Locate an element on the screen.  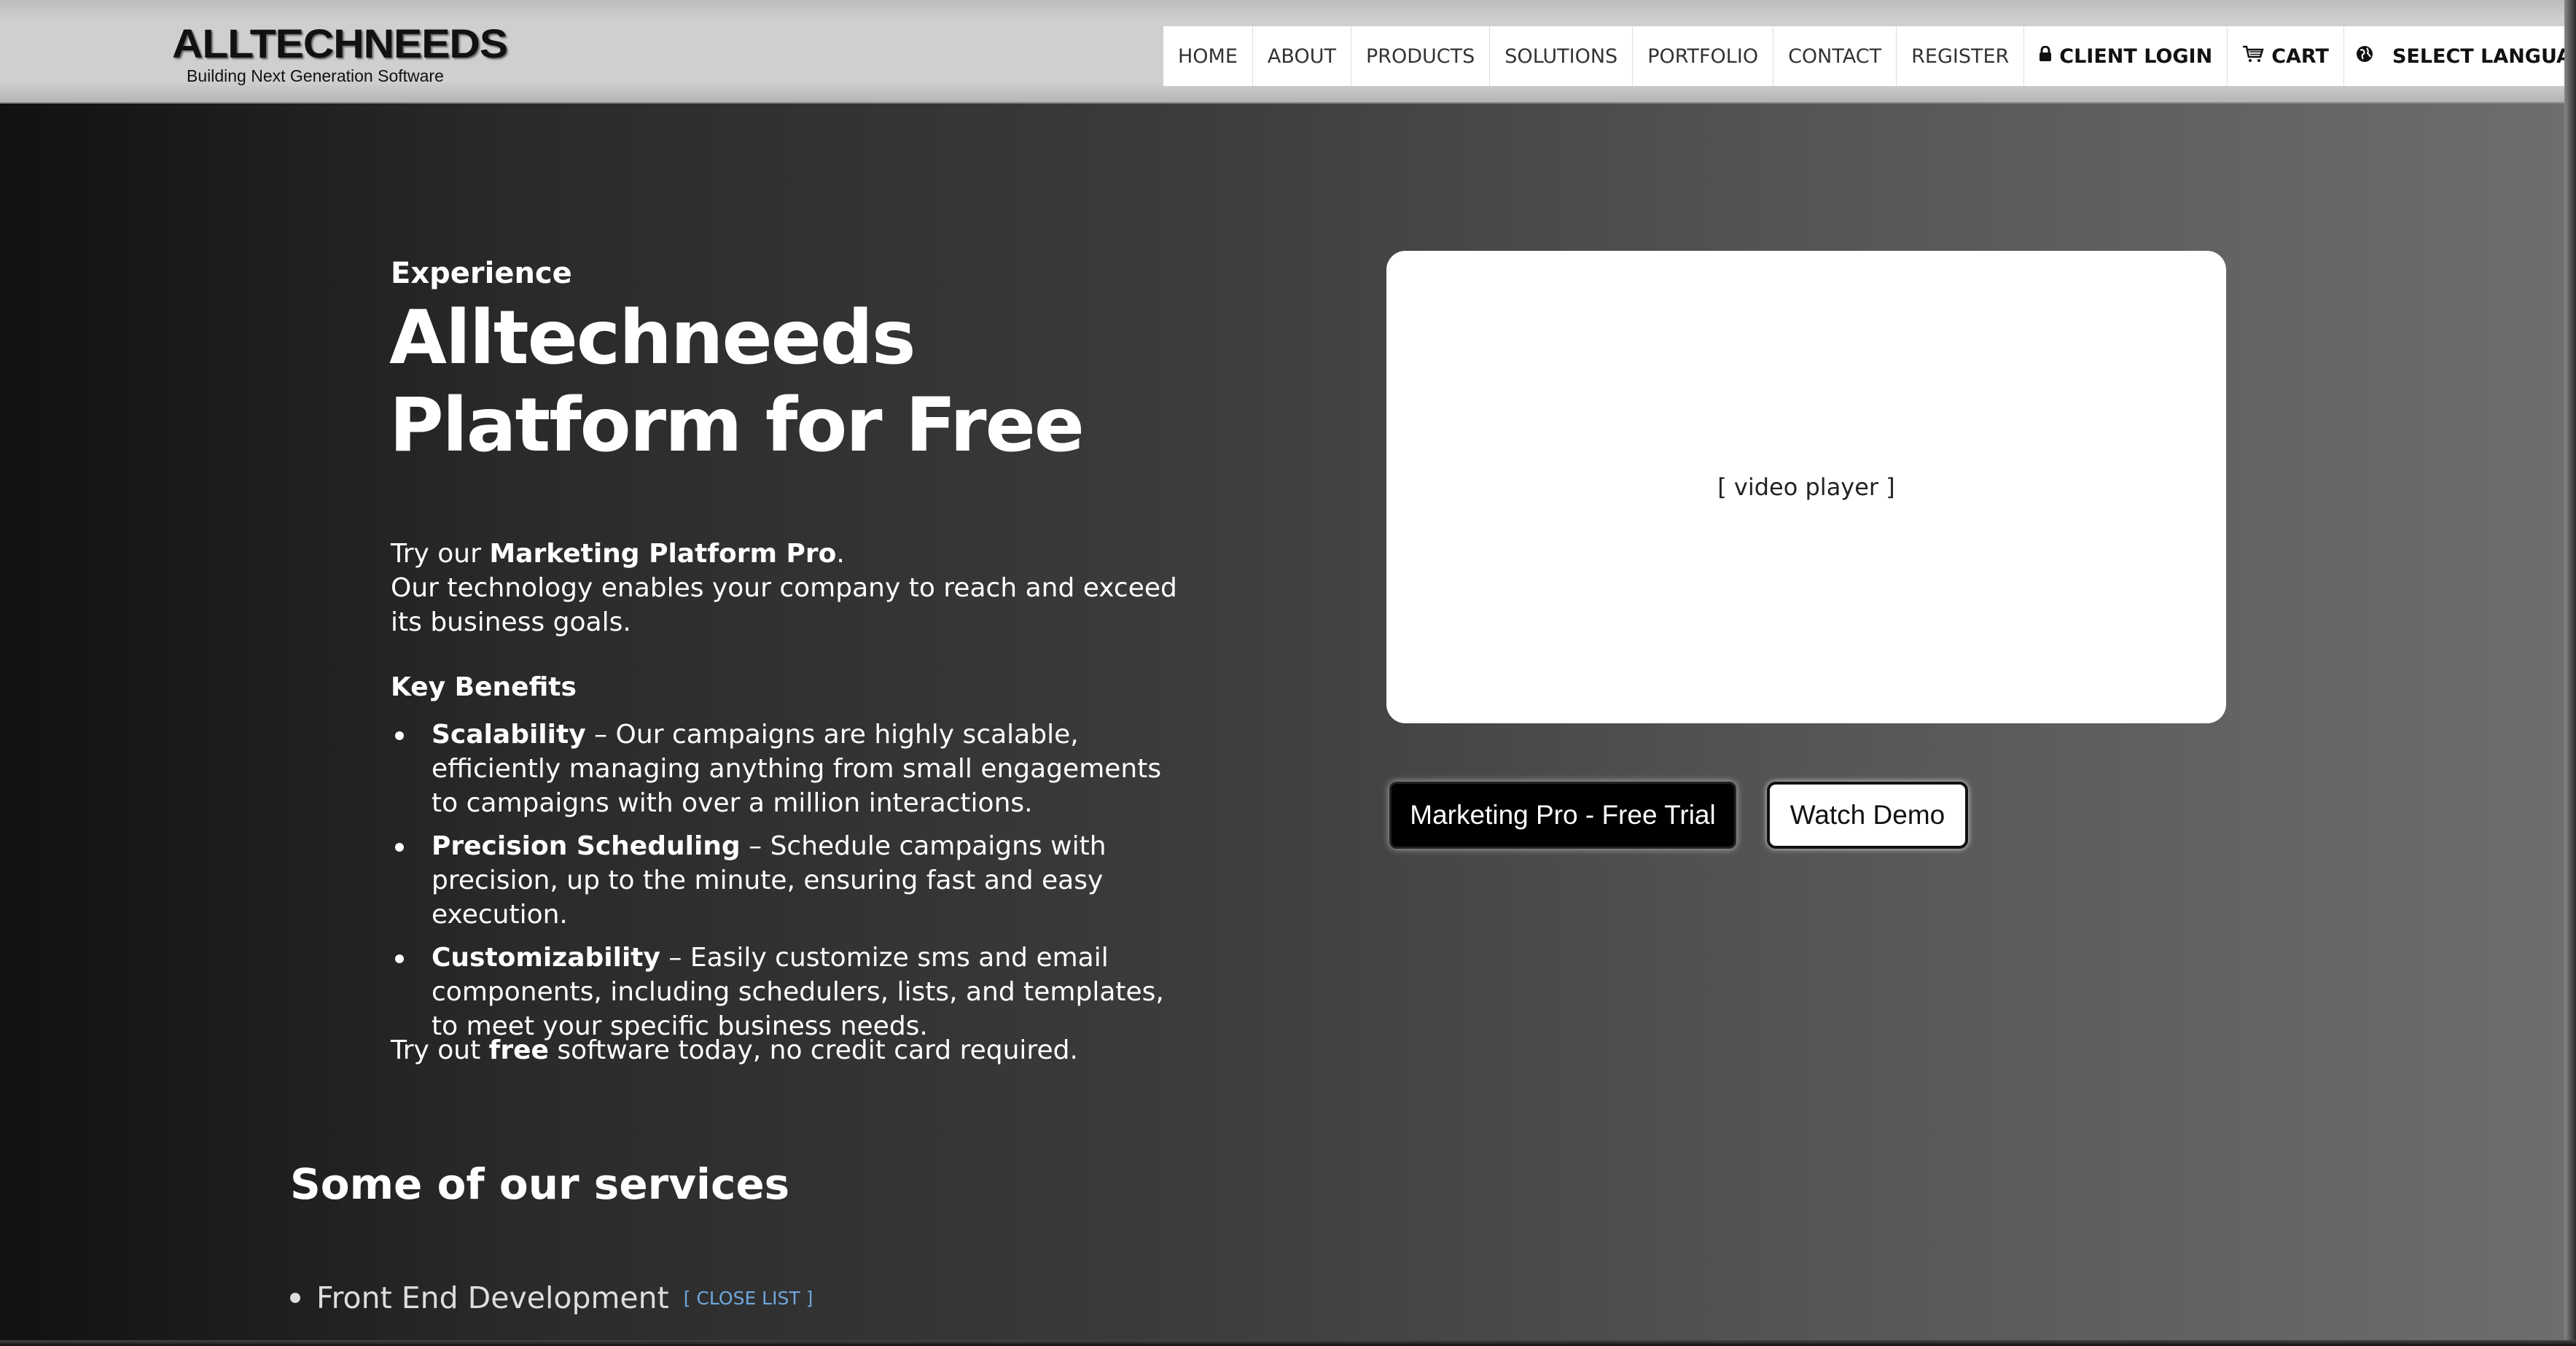
video-placeholder: [ video player ] is located at coordinates (1806, 487).